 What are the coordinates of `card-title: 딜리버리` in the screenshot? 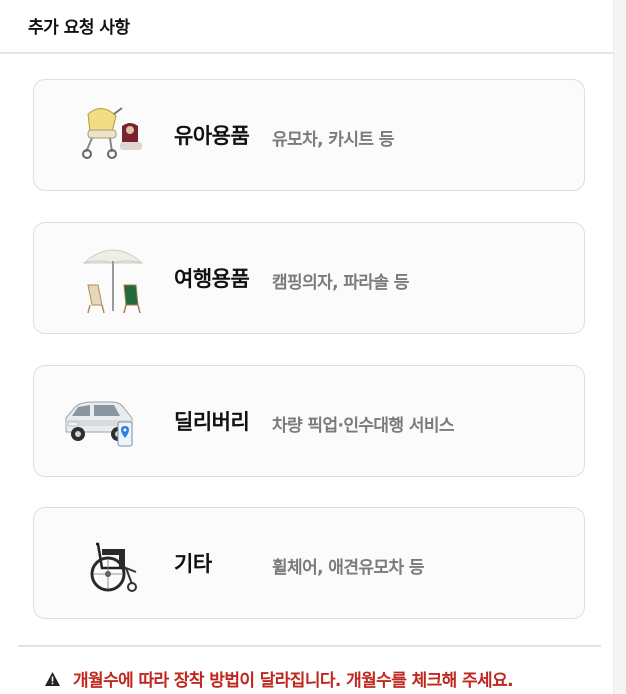 It's located at (212, 422).